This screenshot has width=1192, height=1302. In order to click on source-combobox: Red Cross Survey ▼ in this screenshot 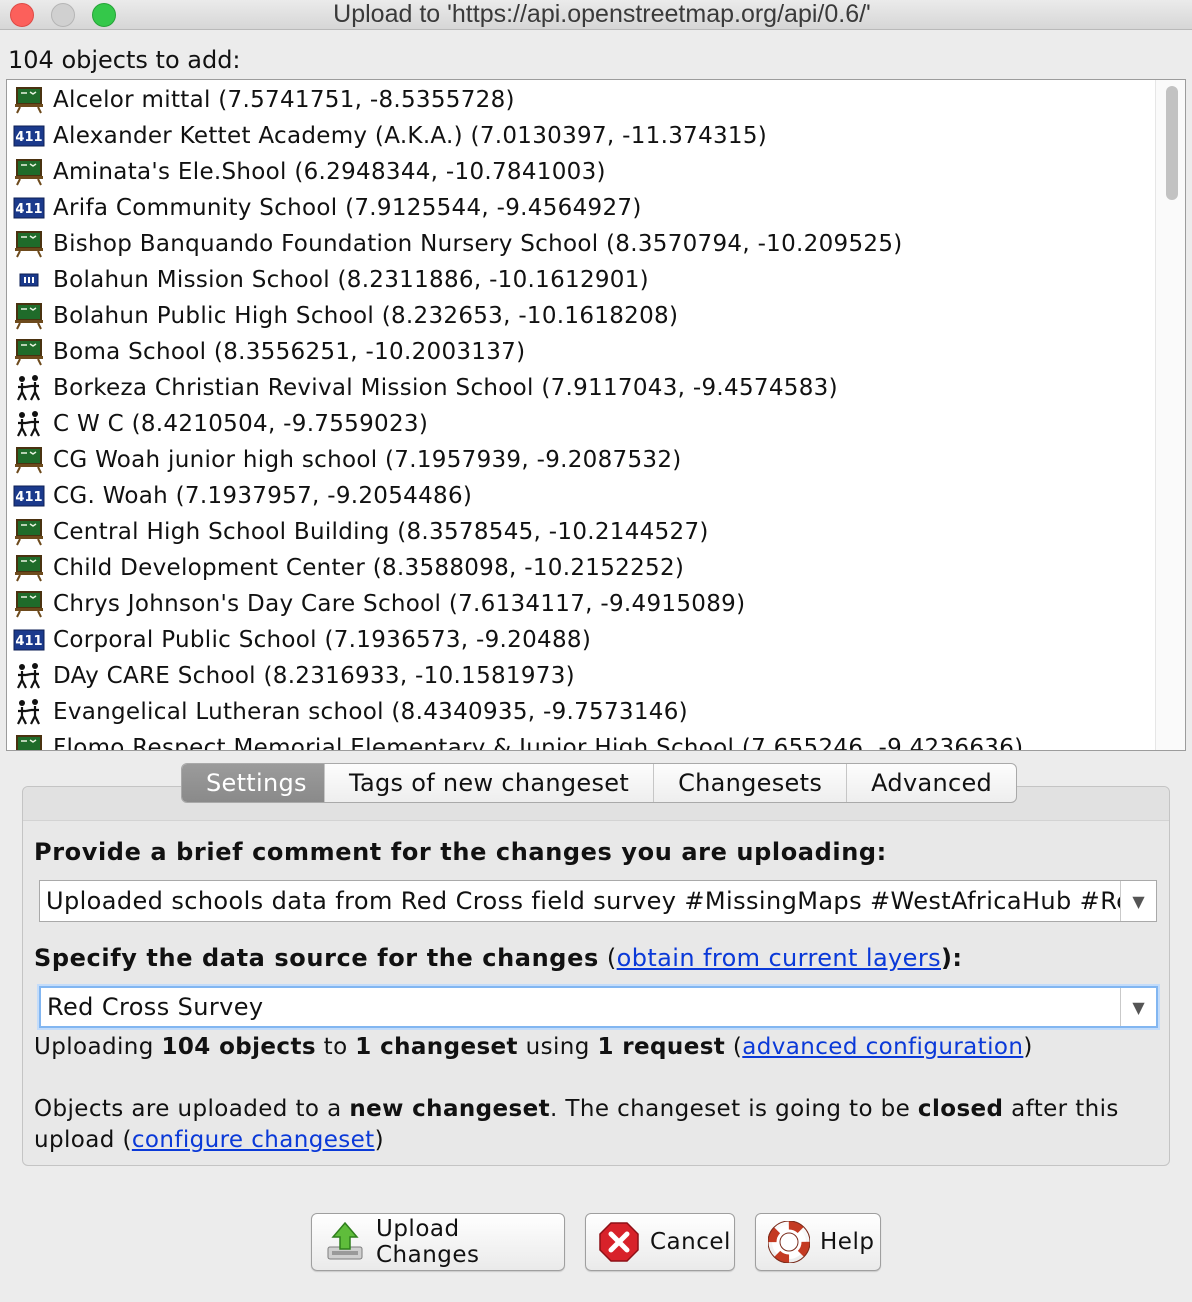, I will do `click(598, 1007)`.